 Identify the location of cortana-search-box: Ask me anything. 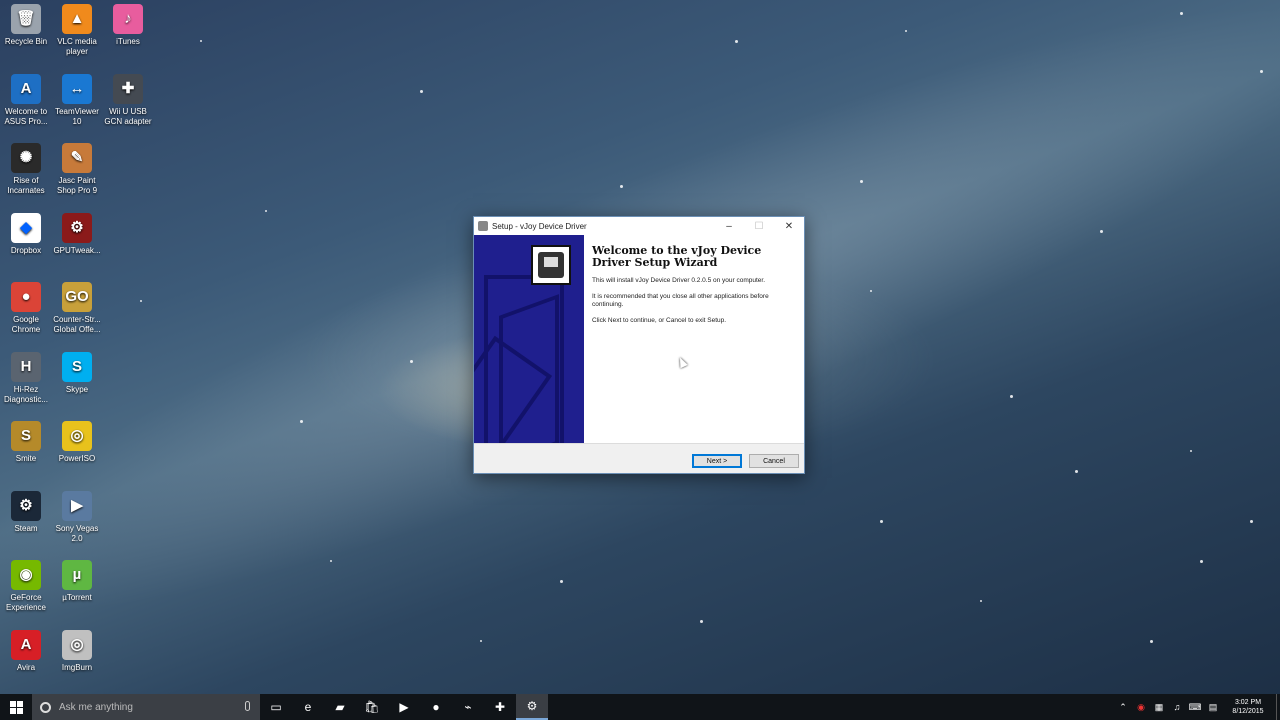
(146, 707).